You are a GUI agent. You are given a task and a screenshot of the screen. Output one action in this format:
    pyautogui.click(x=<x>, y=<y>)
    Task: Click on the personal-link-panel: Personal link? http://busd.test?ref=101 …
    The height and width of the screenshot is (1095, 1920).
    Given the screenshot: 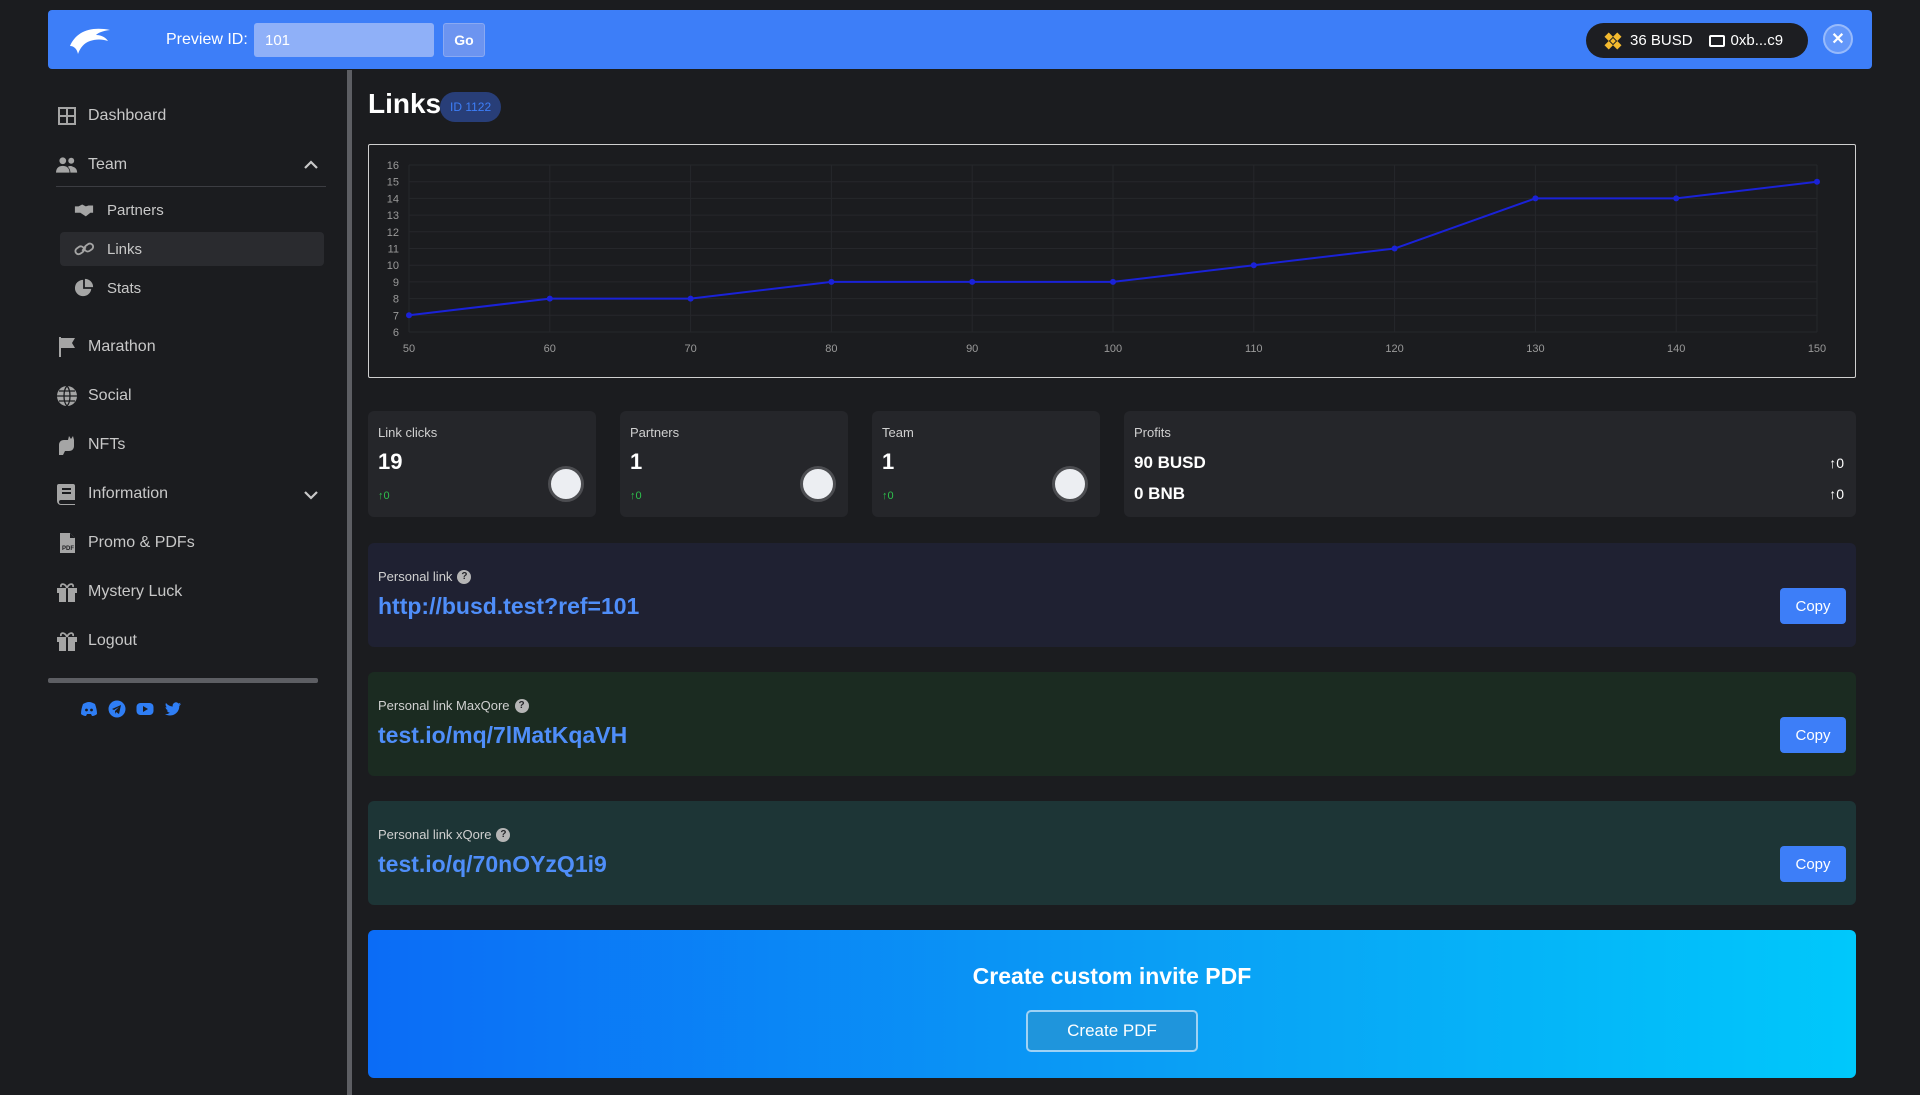 What is the action you would take?
    pyautogui.click(x=1112, y=595)
    